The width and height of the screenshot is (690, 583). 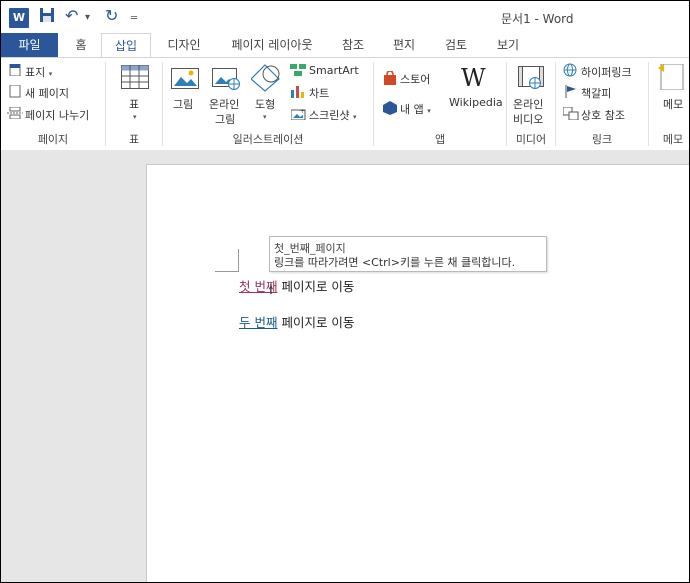 I want to click on group-label-links: 링크, so click(x=602, y=139).